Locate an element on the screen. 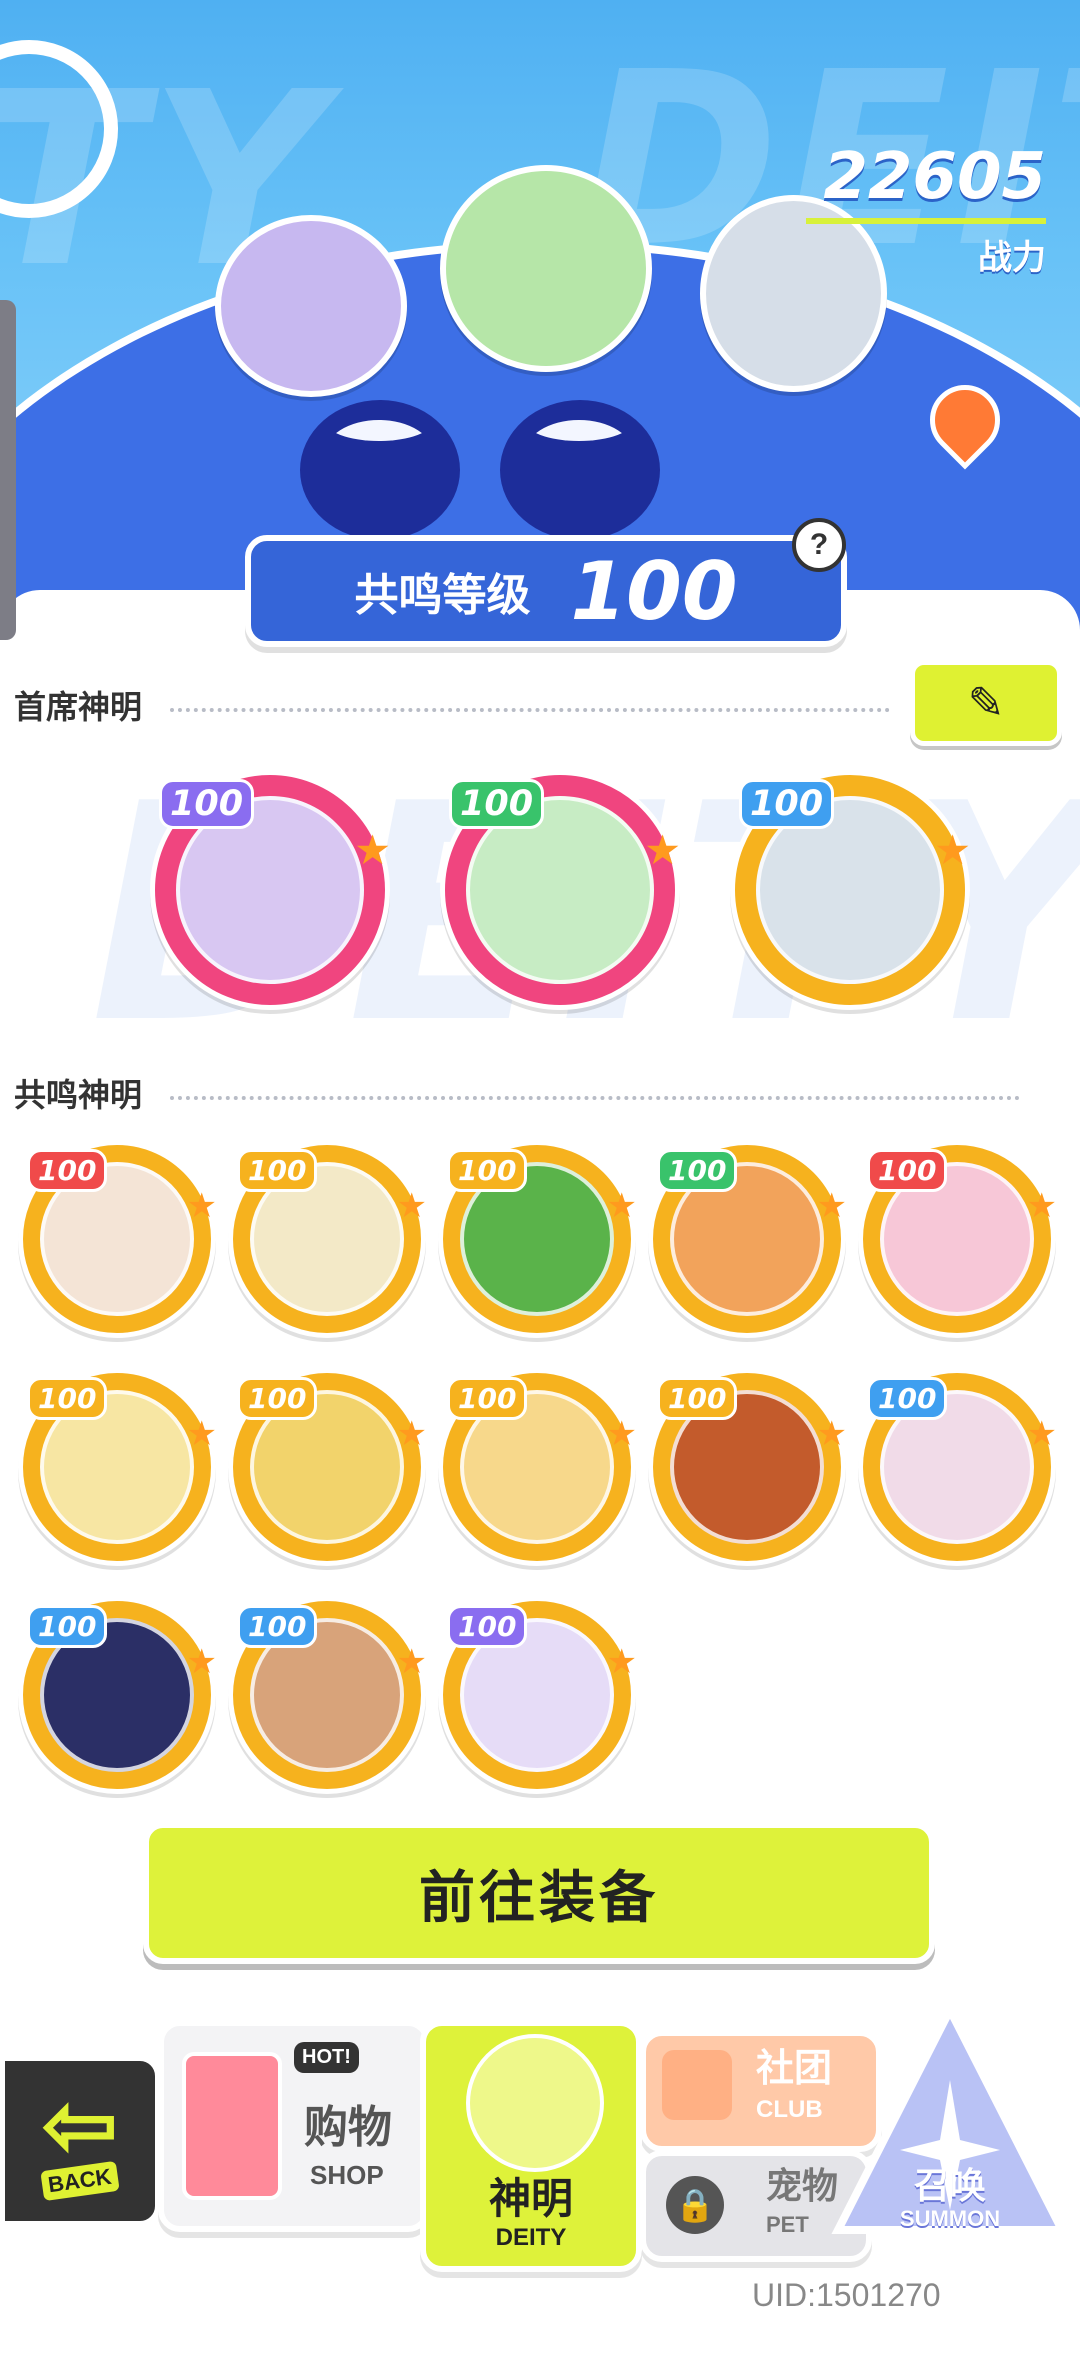 This screenshot has width=1080, height=2374. resonance-divider is located at coordinates (595, 1098).